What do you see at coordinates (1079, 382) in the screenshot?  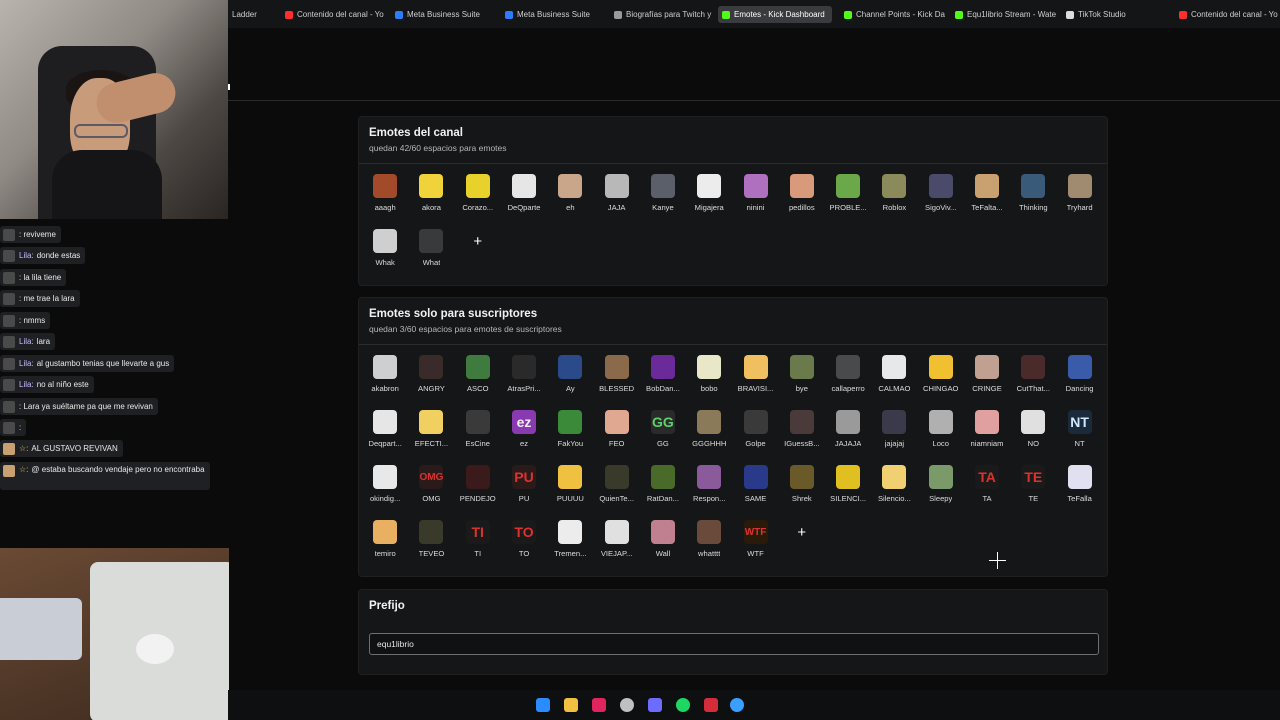 I see `emote-item: Dancing` at bounding box center [1079, 382].